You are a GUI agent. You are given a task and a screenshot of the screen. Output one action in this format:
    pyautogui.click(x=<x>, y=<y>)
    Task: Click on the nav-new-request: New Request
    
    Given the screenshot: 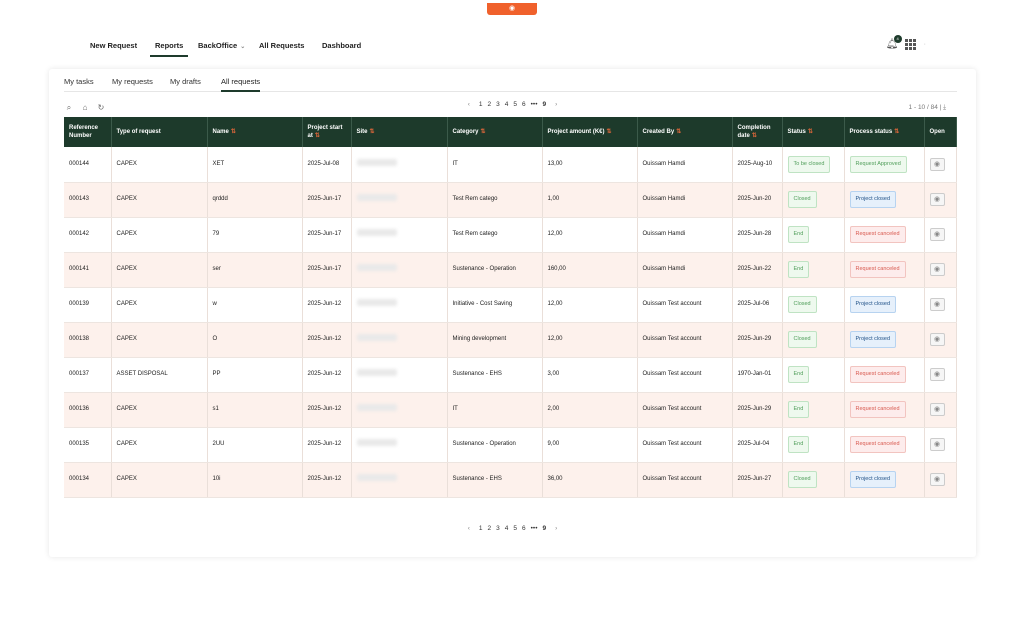 What is the action you would take?
    pyautogui.click(x=113, y=45)
    